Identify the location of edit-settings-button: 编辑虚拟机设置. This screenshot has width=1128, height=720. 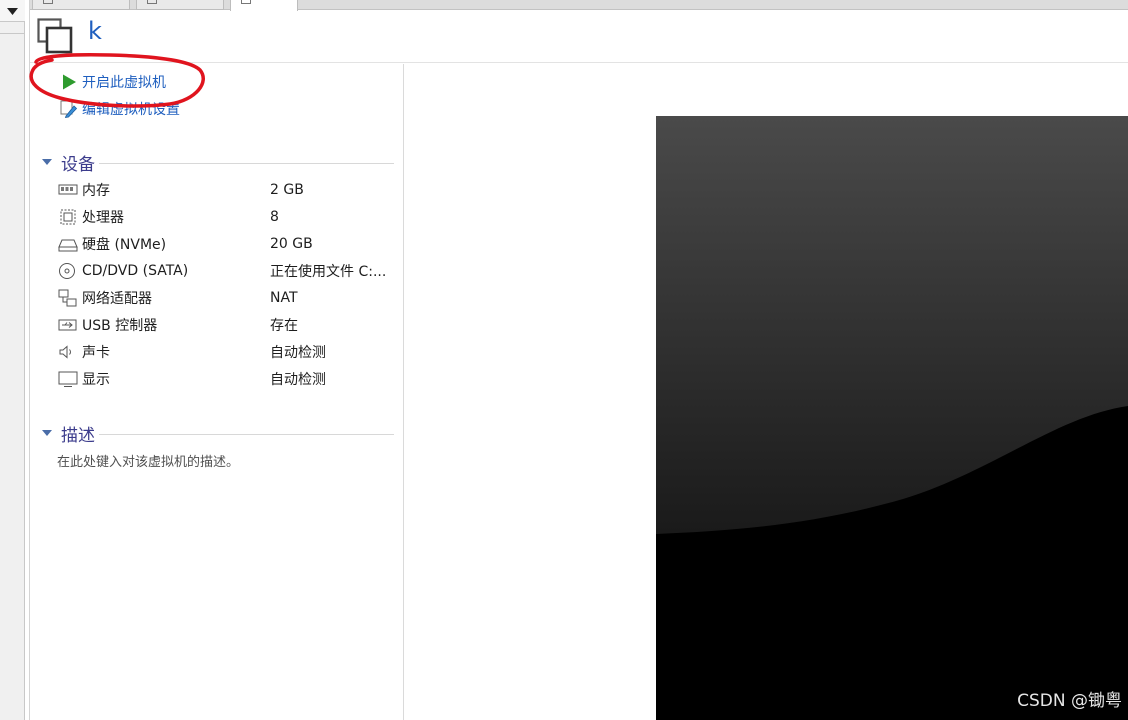
(120, 109).